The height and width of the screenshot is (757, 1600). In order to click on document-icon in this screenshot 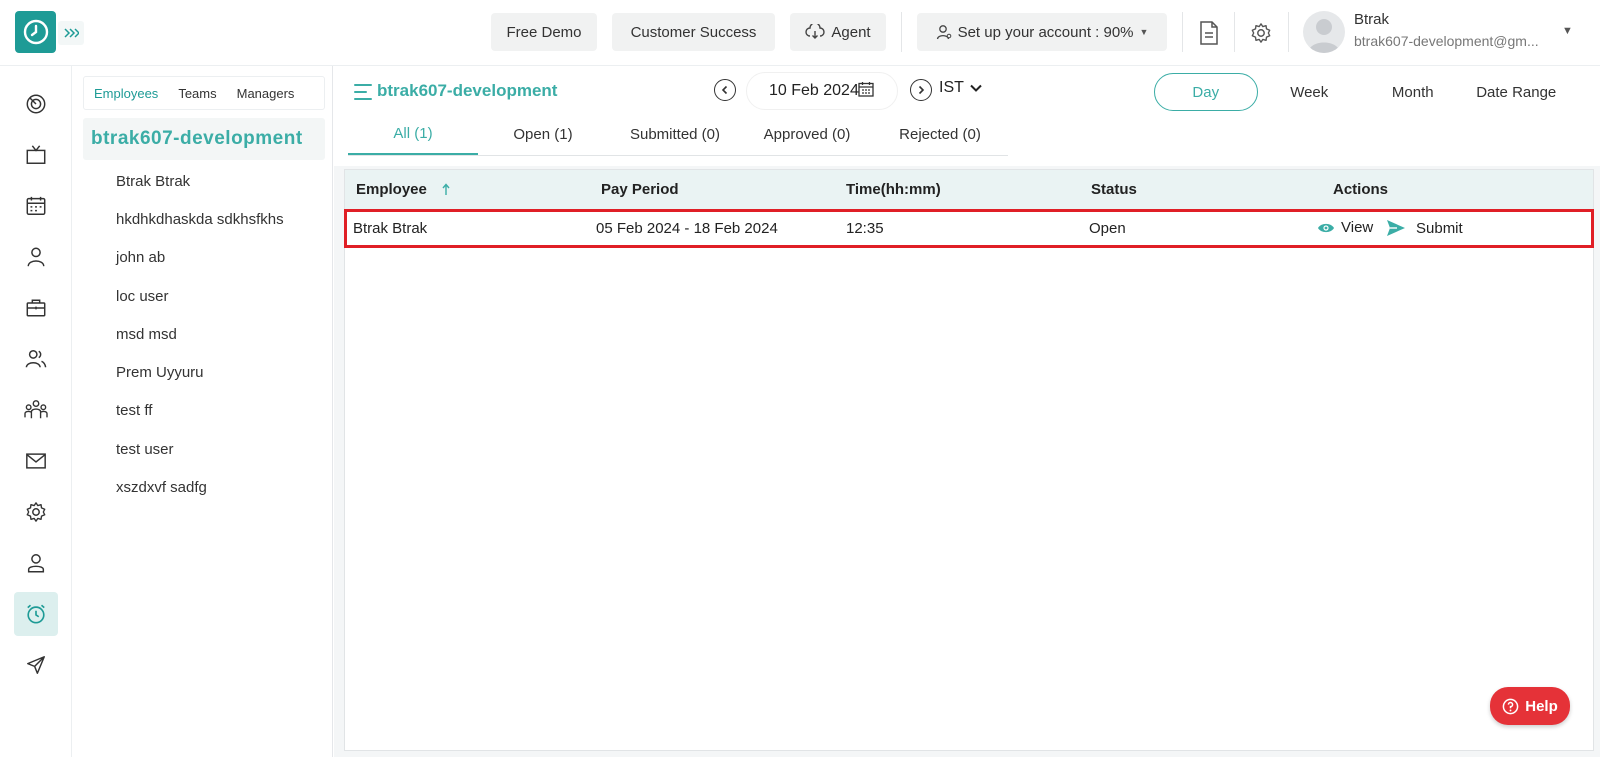, I will do `click(1209, 33)`.